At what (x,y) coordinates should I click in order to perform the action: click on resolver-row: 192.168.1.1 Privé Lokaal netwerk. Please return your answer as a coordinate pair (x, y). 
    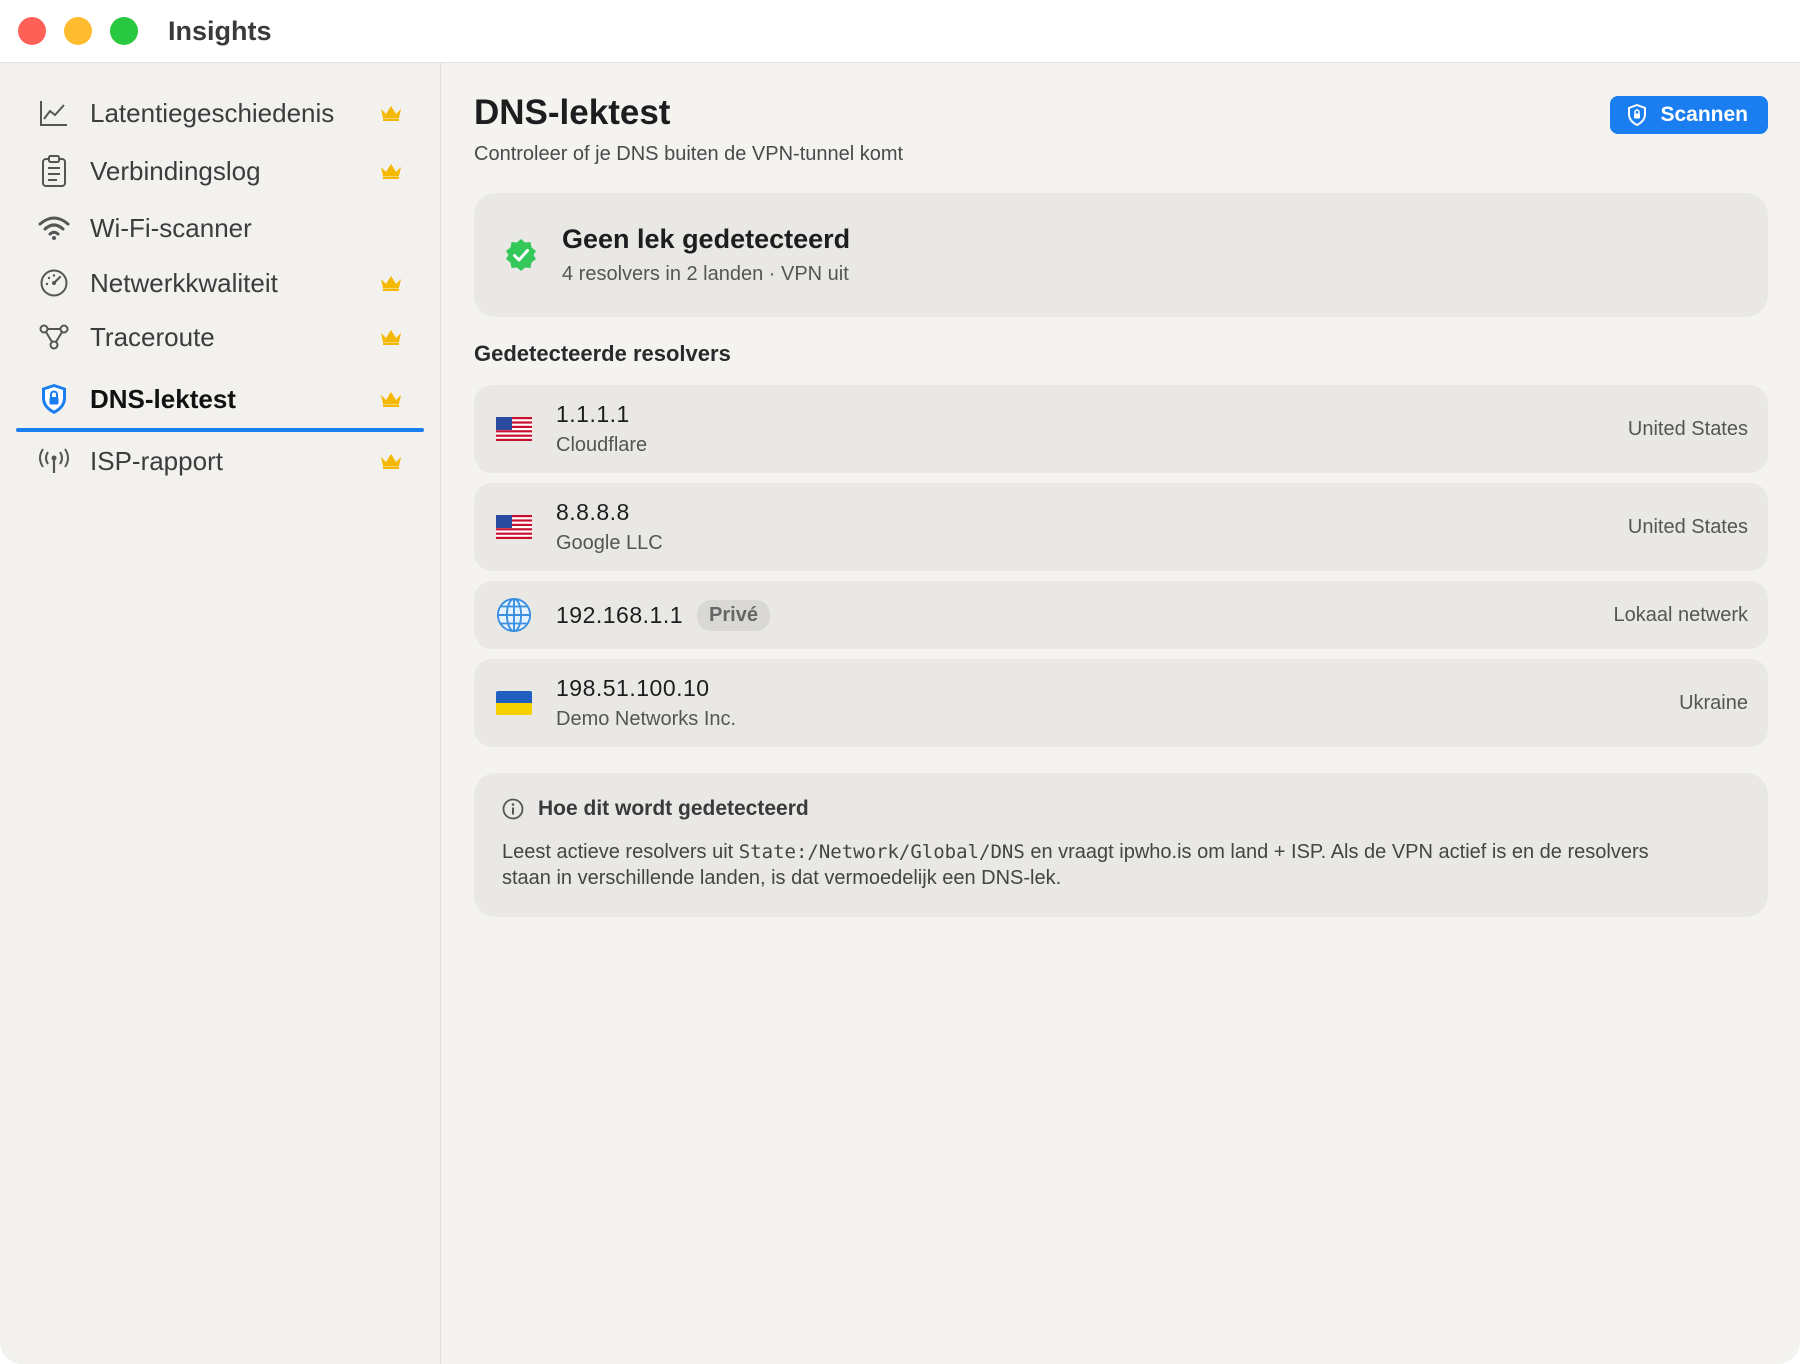
    Looking at the image, I should click on (1121, 615).